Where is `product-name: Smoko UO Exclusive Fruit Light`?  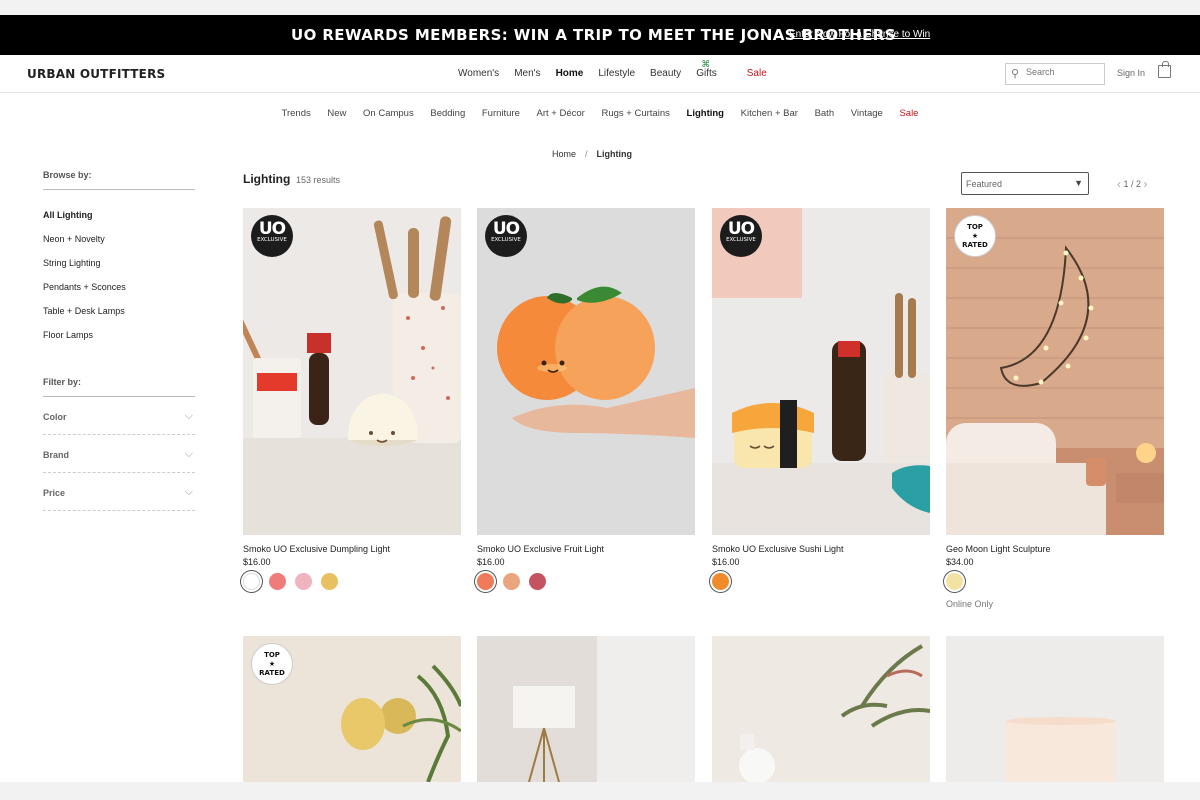
product-name: Smoko UO Exclusive Fruit Light is located at coordinates (586, 549).